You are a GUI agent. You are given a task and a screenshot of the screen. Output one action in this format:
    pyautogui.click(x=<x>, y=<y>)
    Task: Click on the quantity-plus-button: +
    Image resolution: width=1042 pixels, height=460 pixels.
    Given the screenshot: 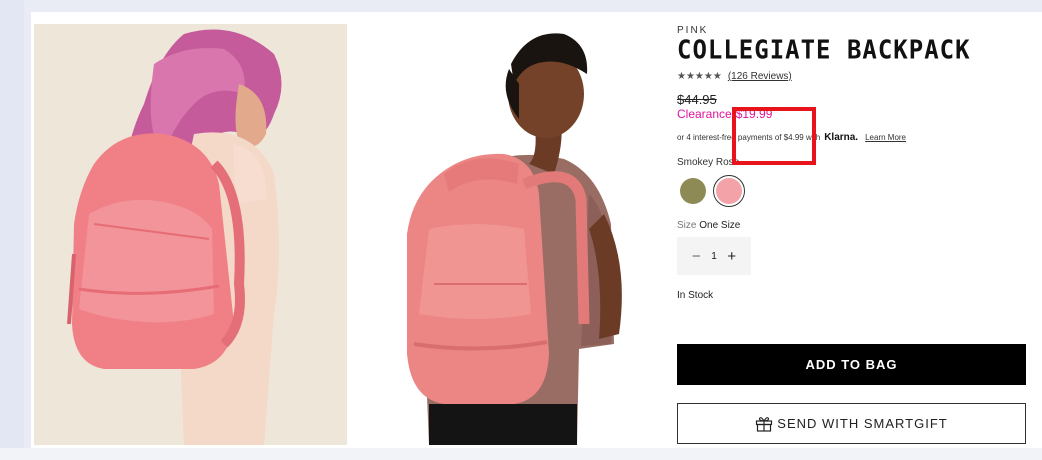 What is the action you would take?
    pyautogui.click(x=732, y=256)
    